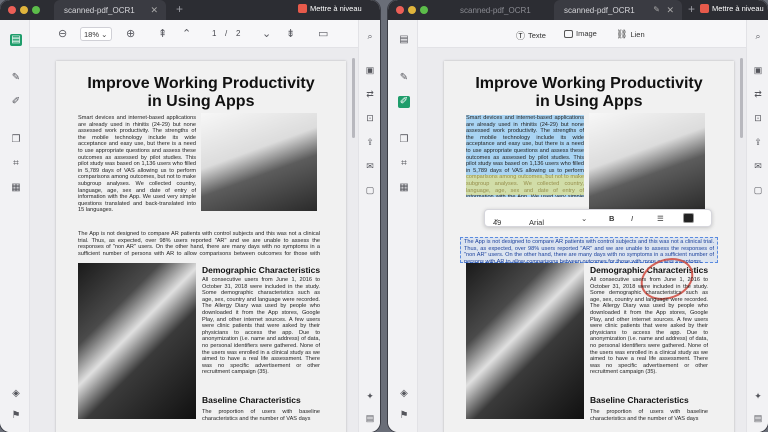 The width and height of the screenshot is (768, 432). What do you see at coordinates (403, 226) in the screenshot?
I see `left-sidebar: ▤ ✎ ✐ ❐ ⌗ ▦ ◈ ⚑` at bounding box center [403, 226].